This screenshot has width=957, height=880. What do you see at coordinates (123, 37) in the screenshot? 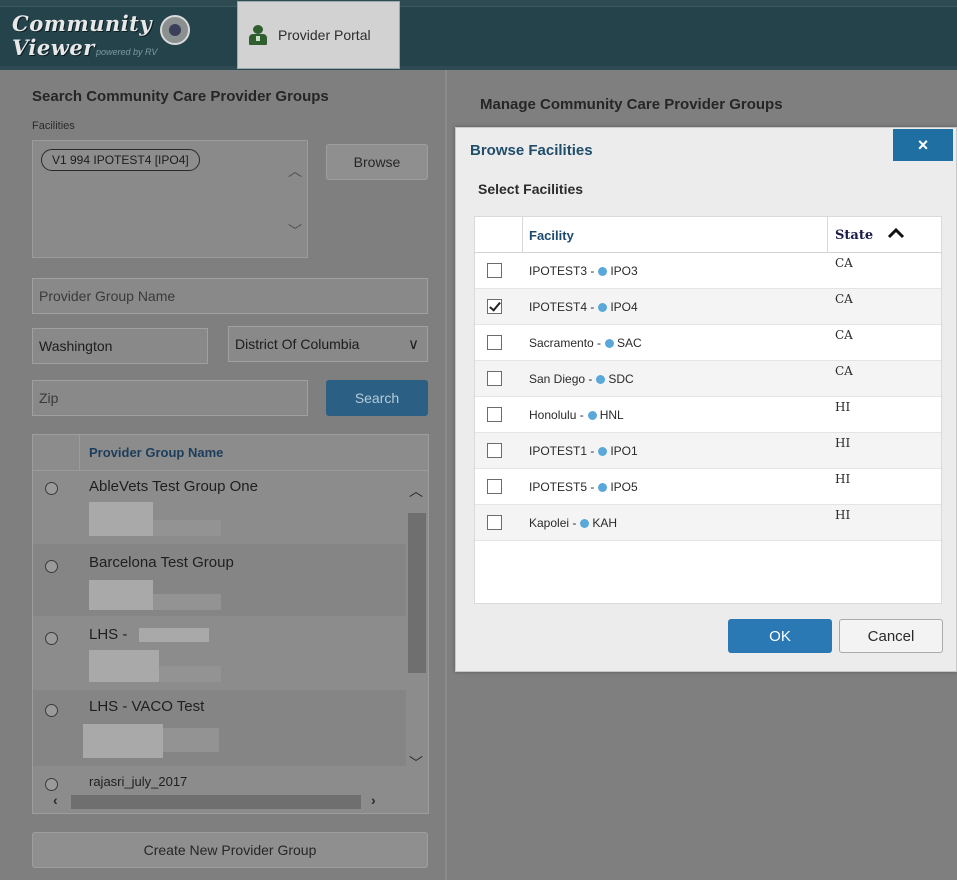
I see `community-viewer-logo: Community Viewer powered by RV` at bounding box center [123, 37].